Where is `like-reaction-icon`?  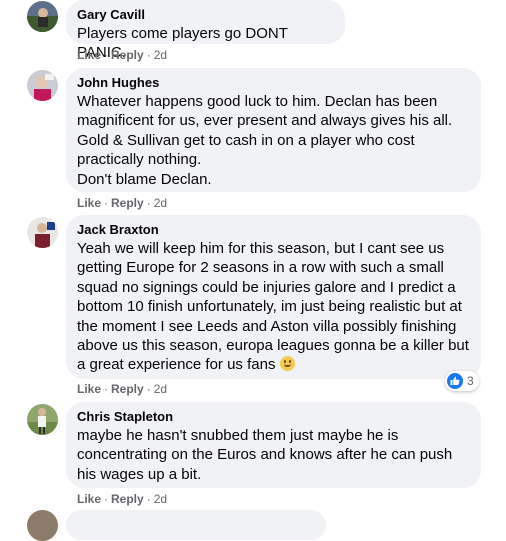
like-reaction-icon is located at coordinates (455, 381).